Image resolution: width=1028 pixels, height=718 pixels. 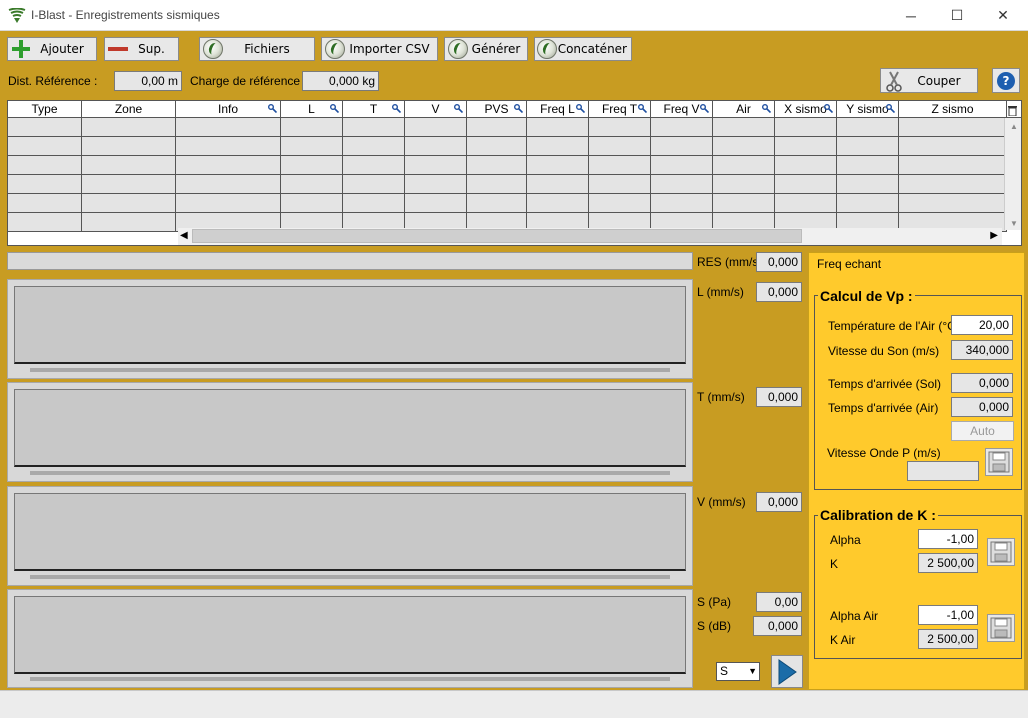 I want to click on column-header-freq-t: Freq T, so click(x=620, y=109).